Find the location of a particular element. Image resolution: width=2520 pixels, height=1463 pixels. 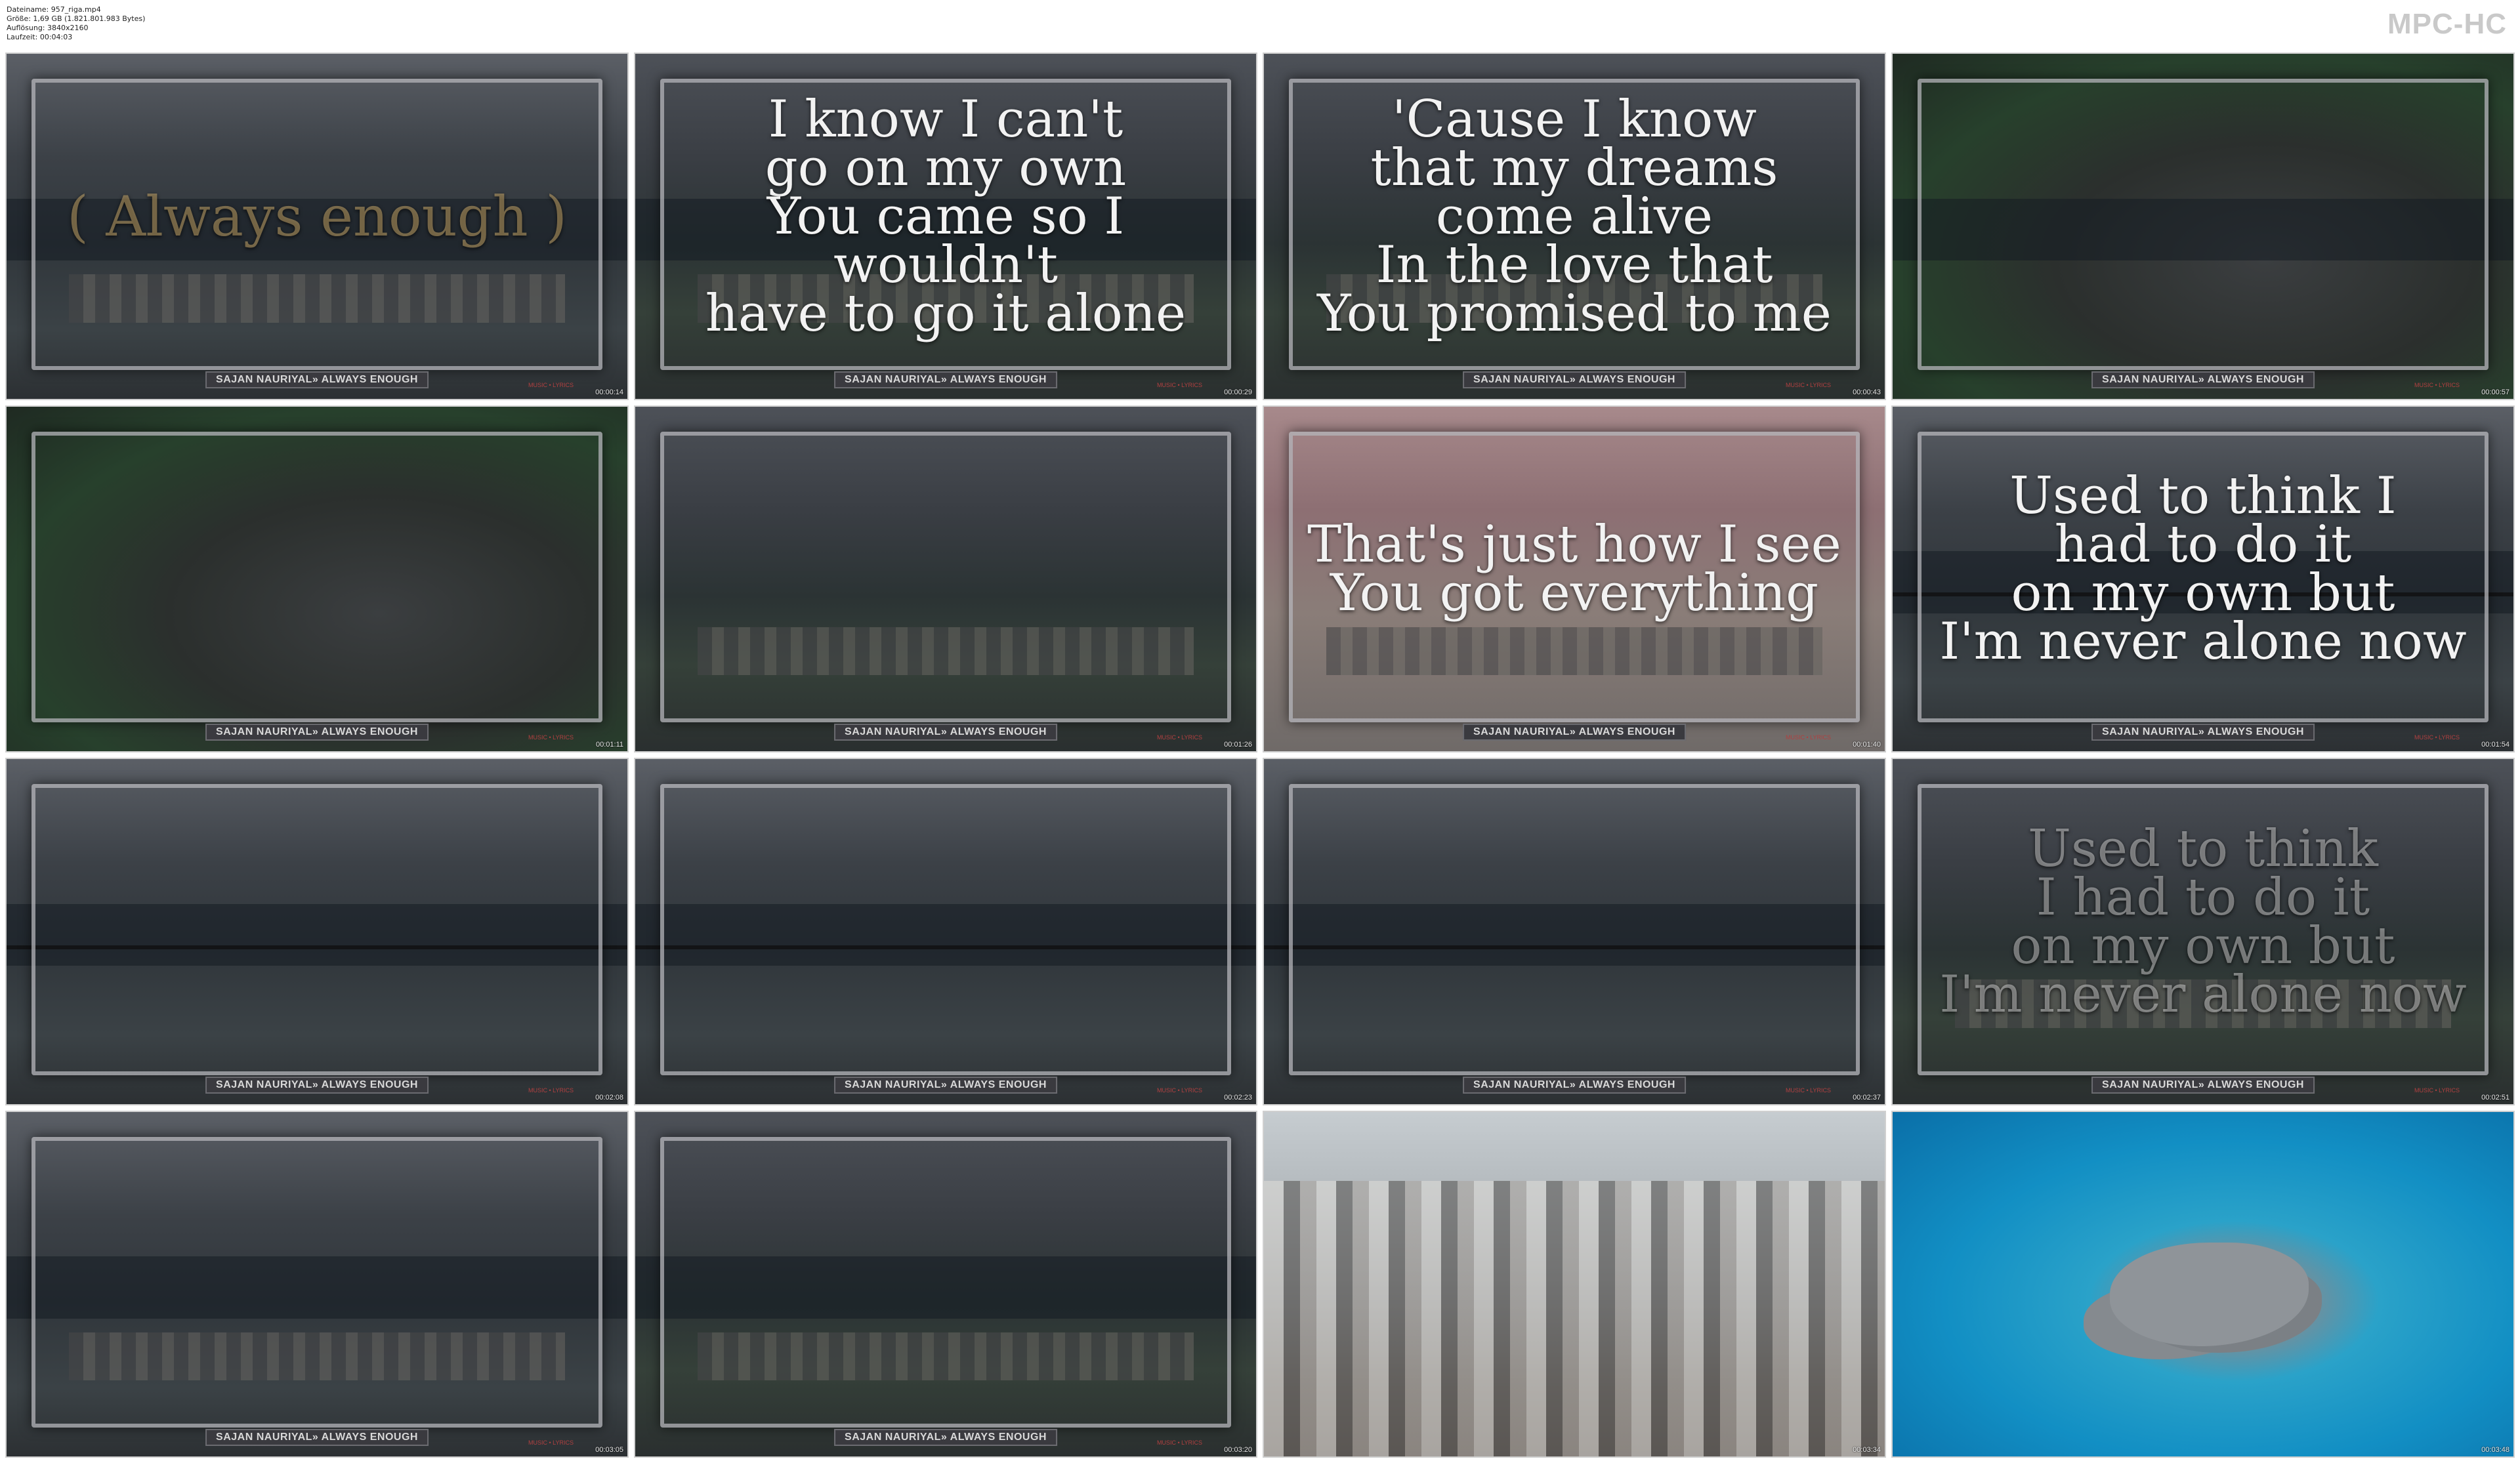

timestamp: 00:00:43 is located at coordinates (1867, 392).